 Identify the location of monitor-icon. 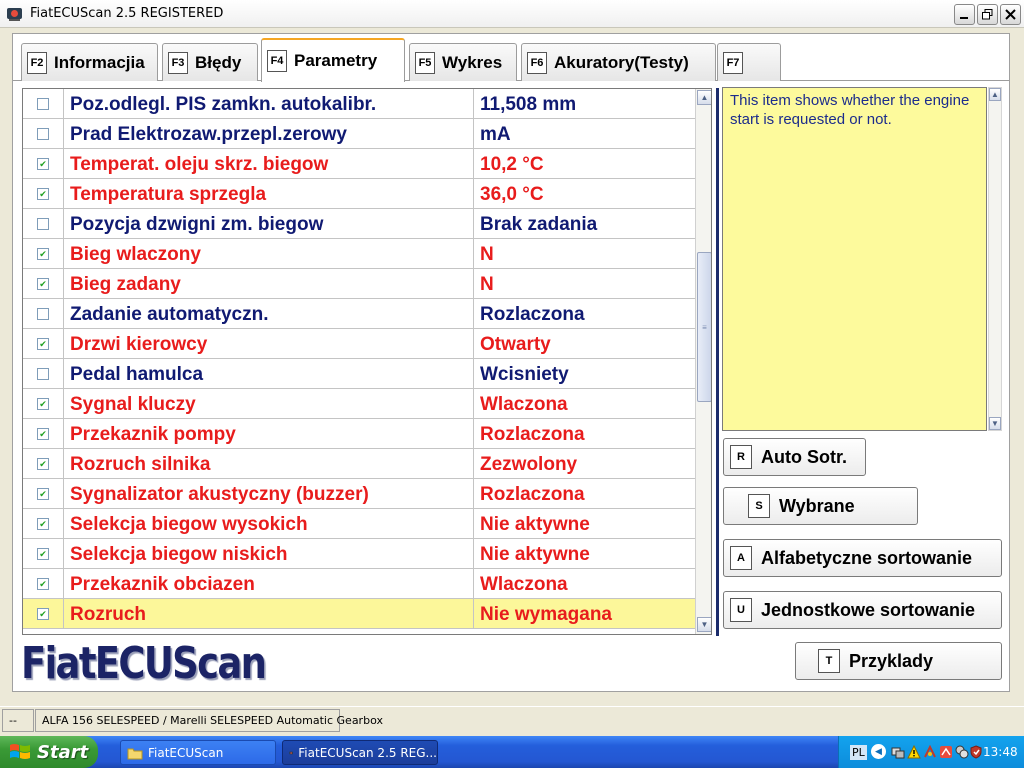
(962, 752).